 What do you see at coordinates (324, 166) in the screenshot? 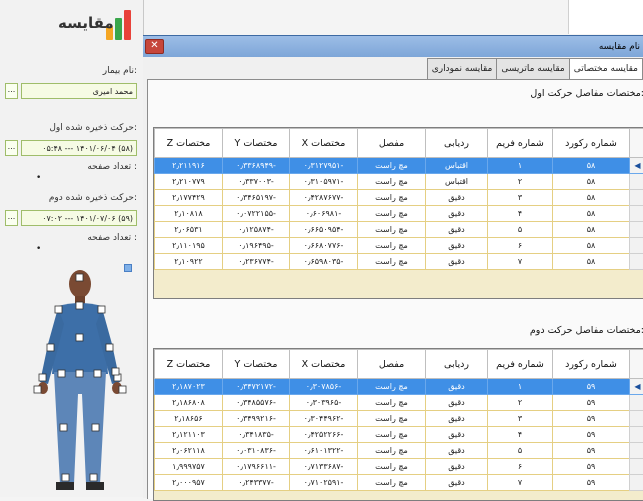
I see `table-cell: -۰٫۳۱۲۷۹۵۱` at bounding box center [324, 166].